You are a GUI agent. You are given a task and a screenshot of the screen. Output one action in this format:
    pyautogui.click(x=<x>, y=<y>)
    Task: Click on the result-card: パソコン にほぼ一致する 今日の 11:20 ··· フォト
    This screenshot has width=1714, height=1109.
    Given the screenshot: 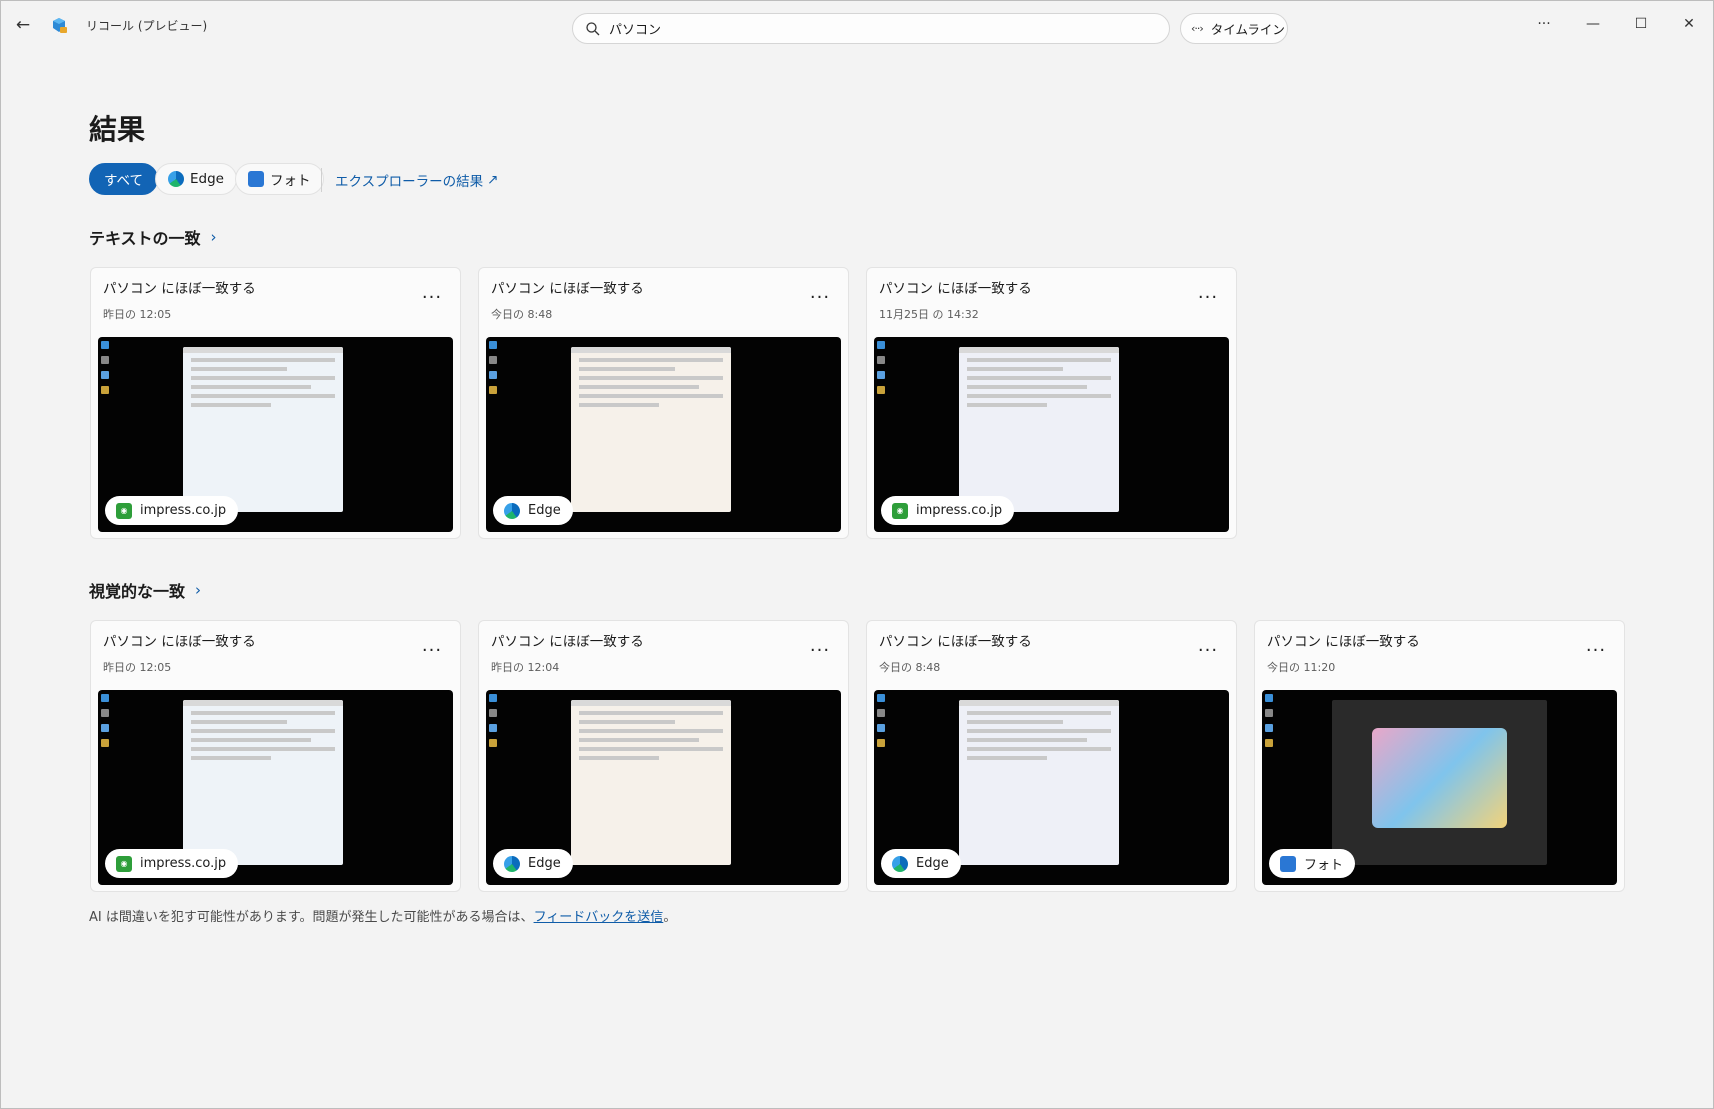 What is the action you would take?
    pyautogui.click(x=1439, y=756)
    